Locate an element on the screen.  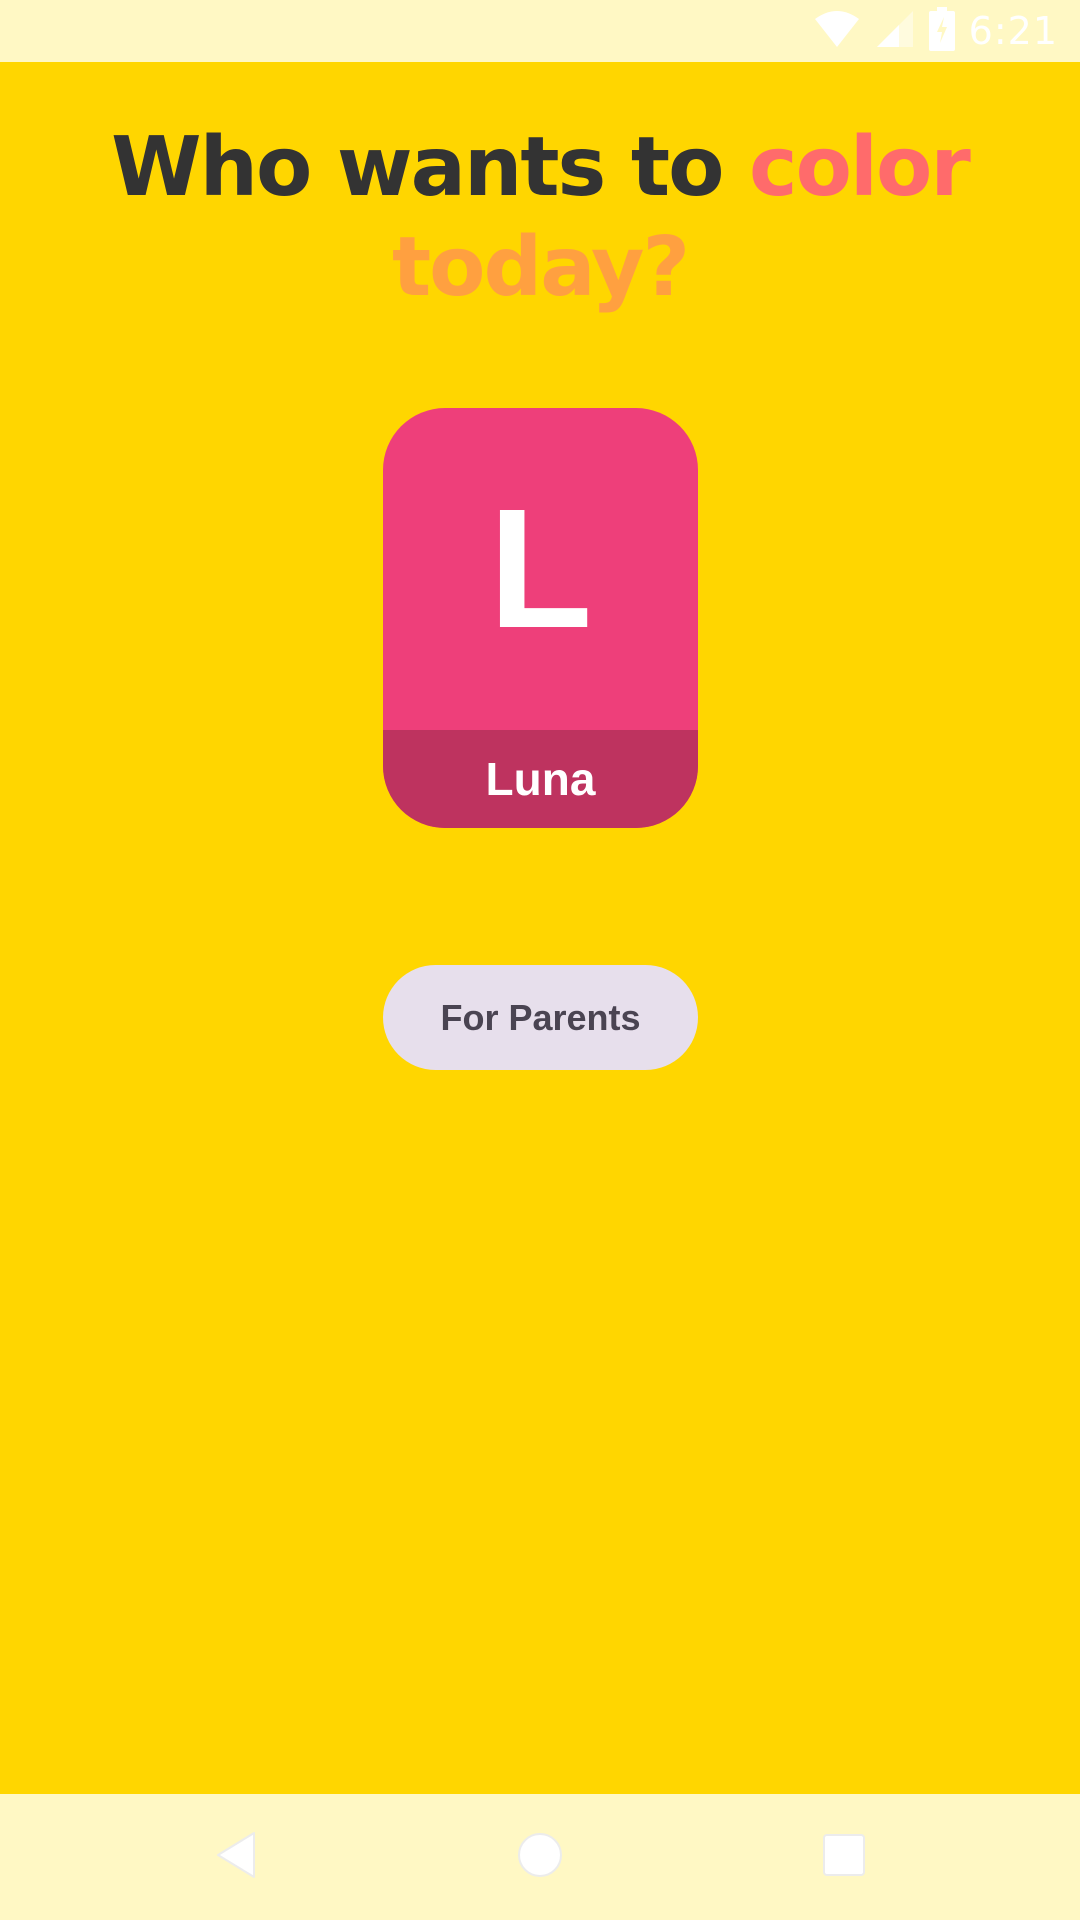
status-bar: 6:21 is located at coordinates (540, 31).